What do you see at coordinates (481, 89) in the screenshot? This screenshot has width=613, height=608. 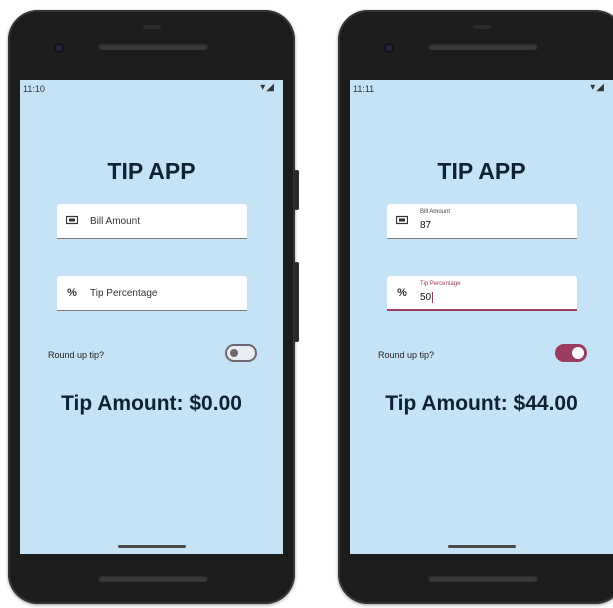 I see `status-bar: 11:11 ▾◢` at bounding box center [481, 89].